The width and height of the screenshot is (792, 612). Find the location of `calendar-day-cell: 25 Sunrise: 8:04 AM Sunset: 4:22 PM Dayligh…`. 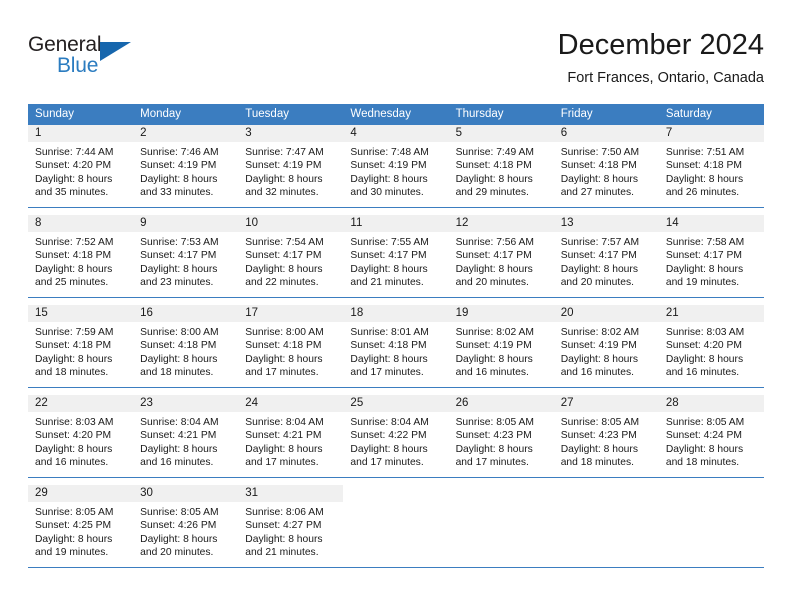

calendar-day-cell: 25 Sunrise: 8:04 AM Sunset: 4:22 PM Dayligh… is located at coordinates (396, 436).